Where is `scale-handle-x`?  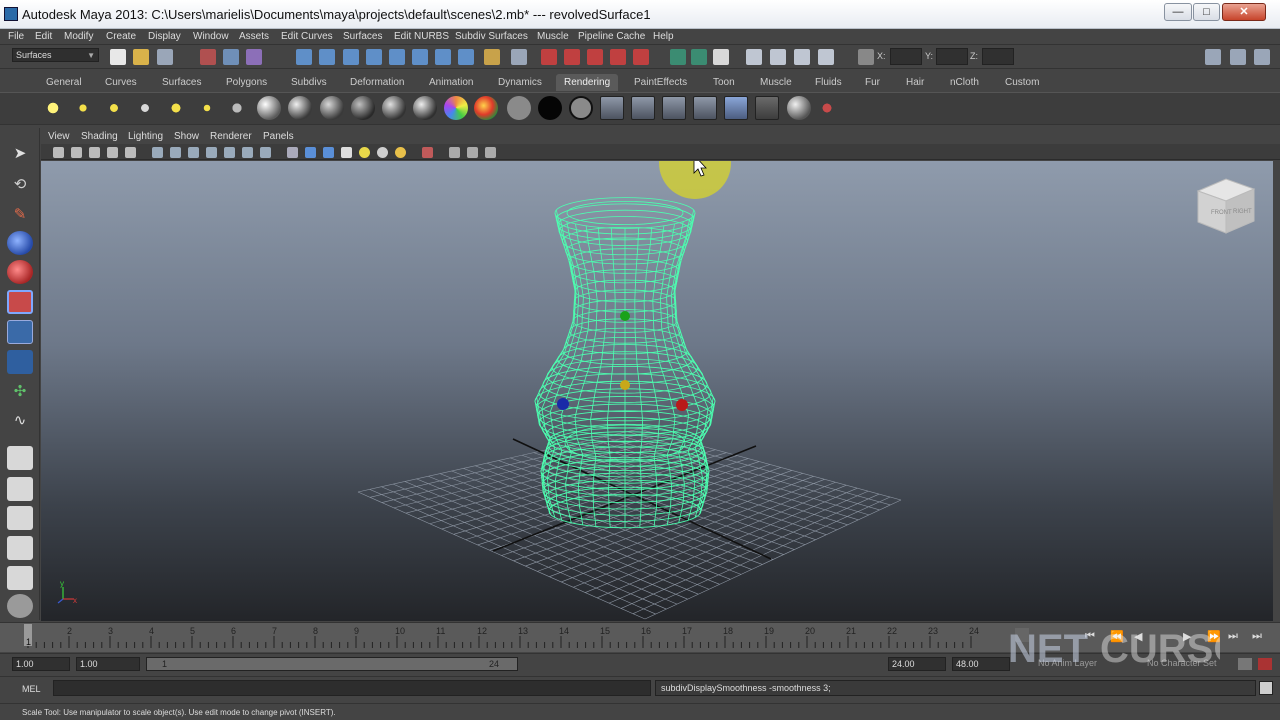 scale-handle-x is located at coordinates (682, 405).